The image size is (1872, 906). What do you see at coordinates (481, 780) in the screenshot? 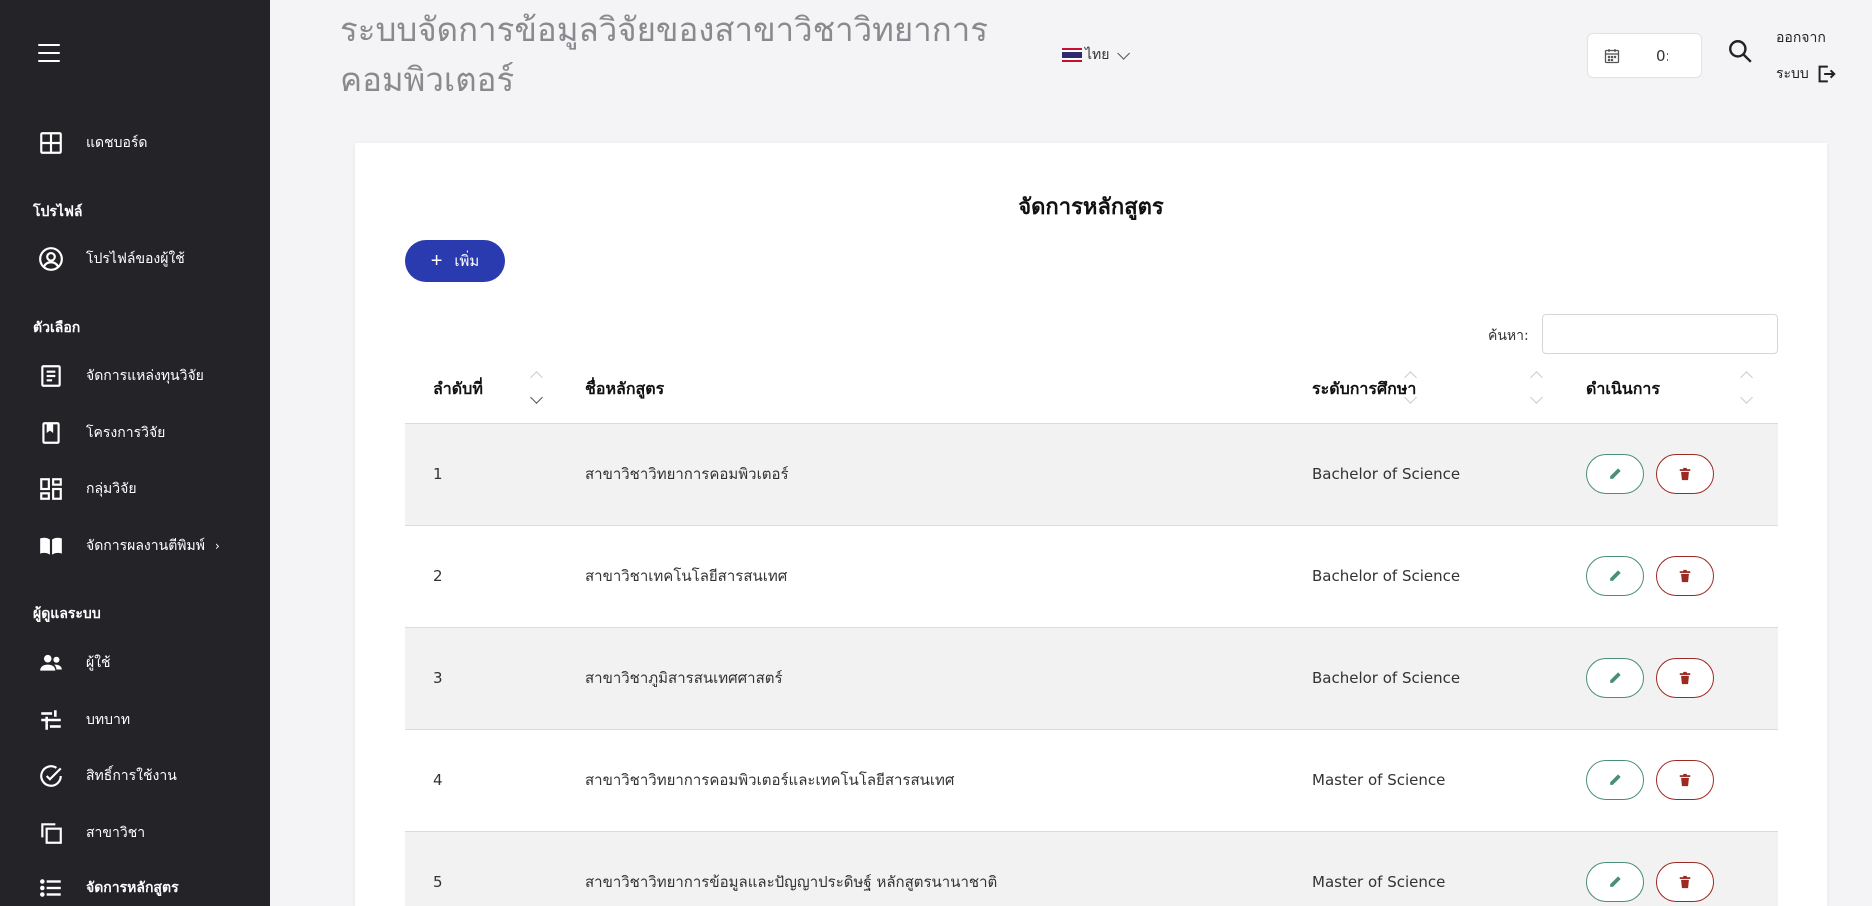
I see `cell-no: 4` at bounding box center [481, 780].